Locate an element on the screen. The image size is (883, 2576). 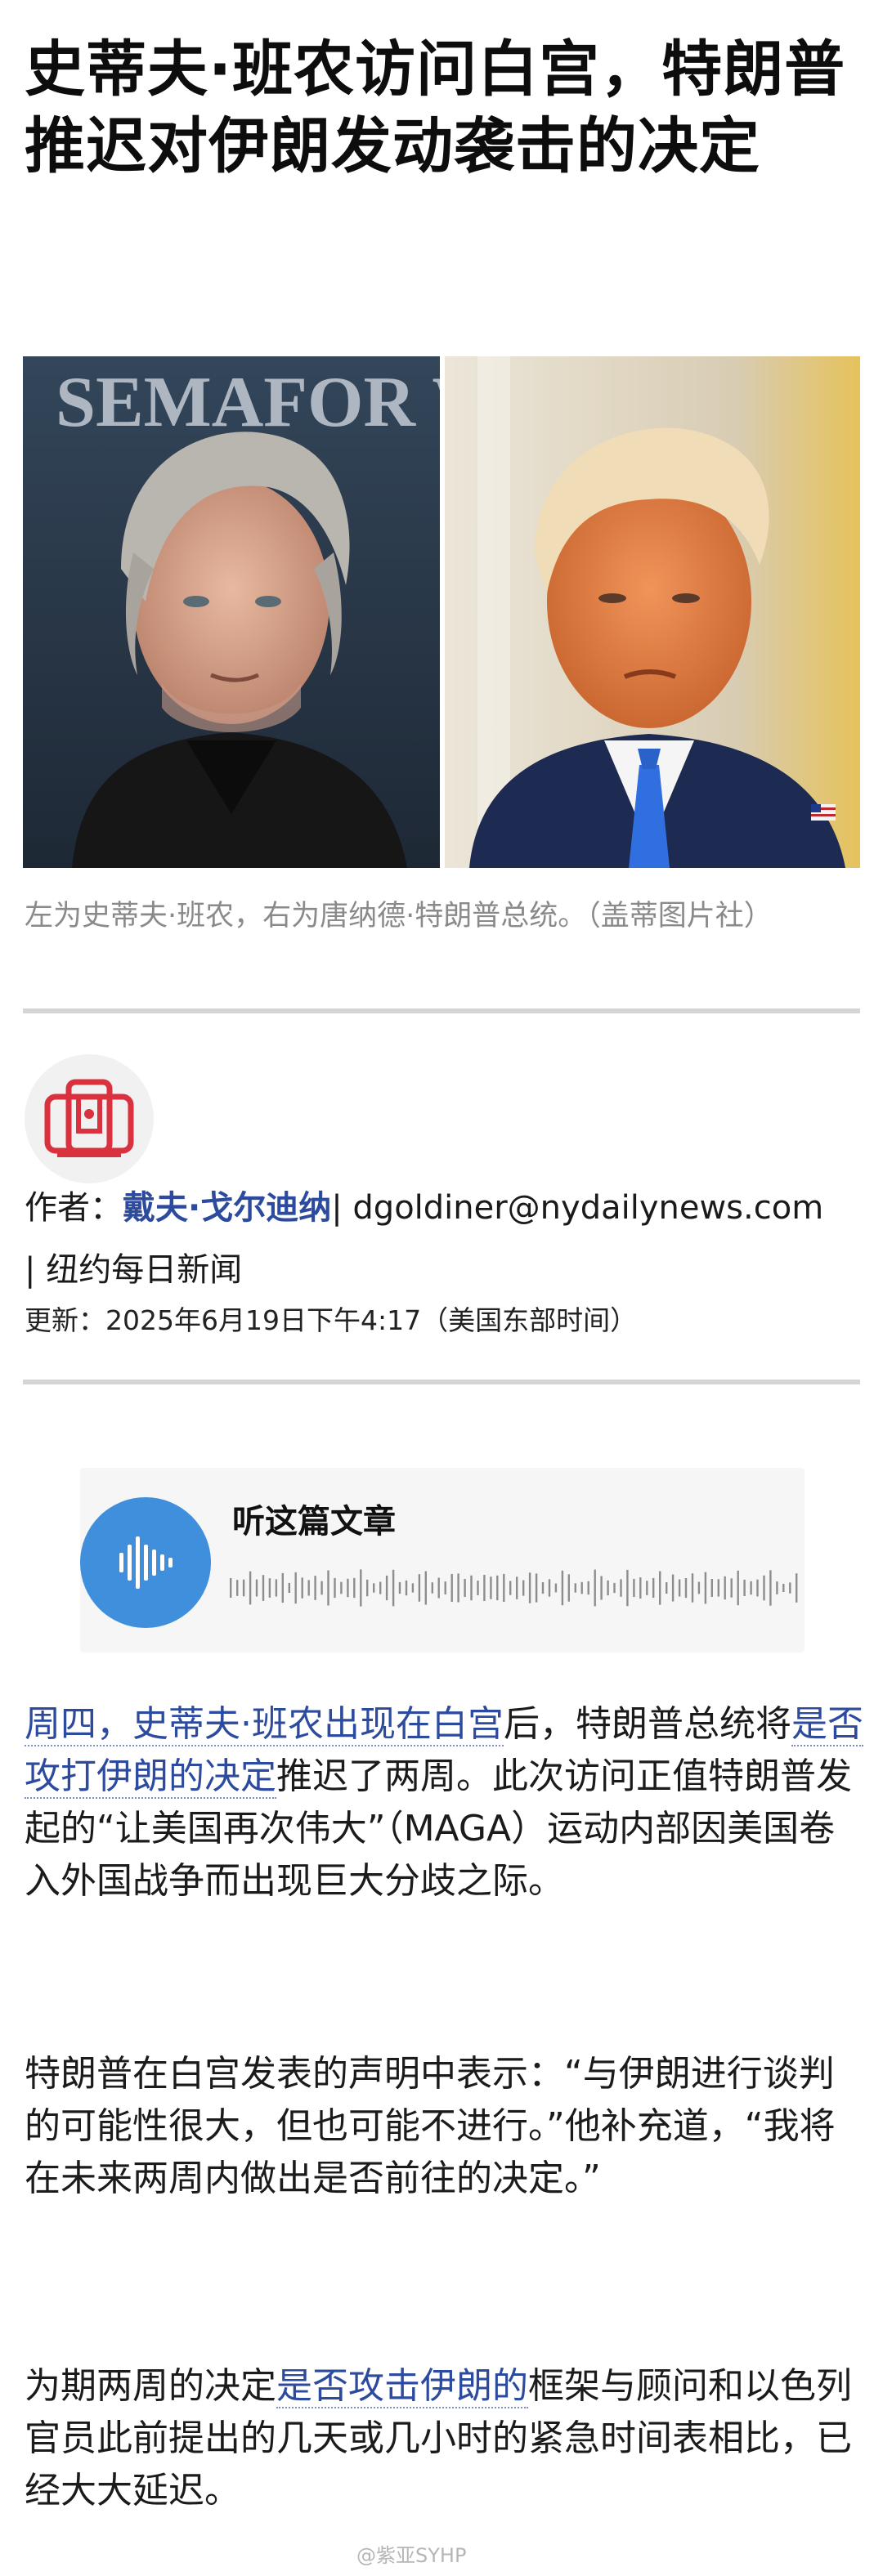
audio-progress-waveform is located at coordinates (515, 1588).